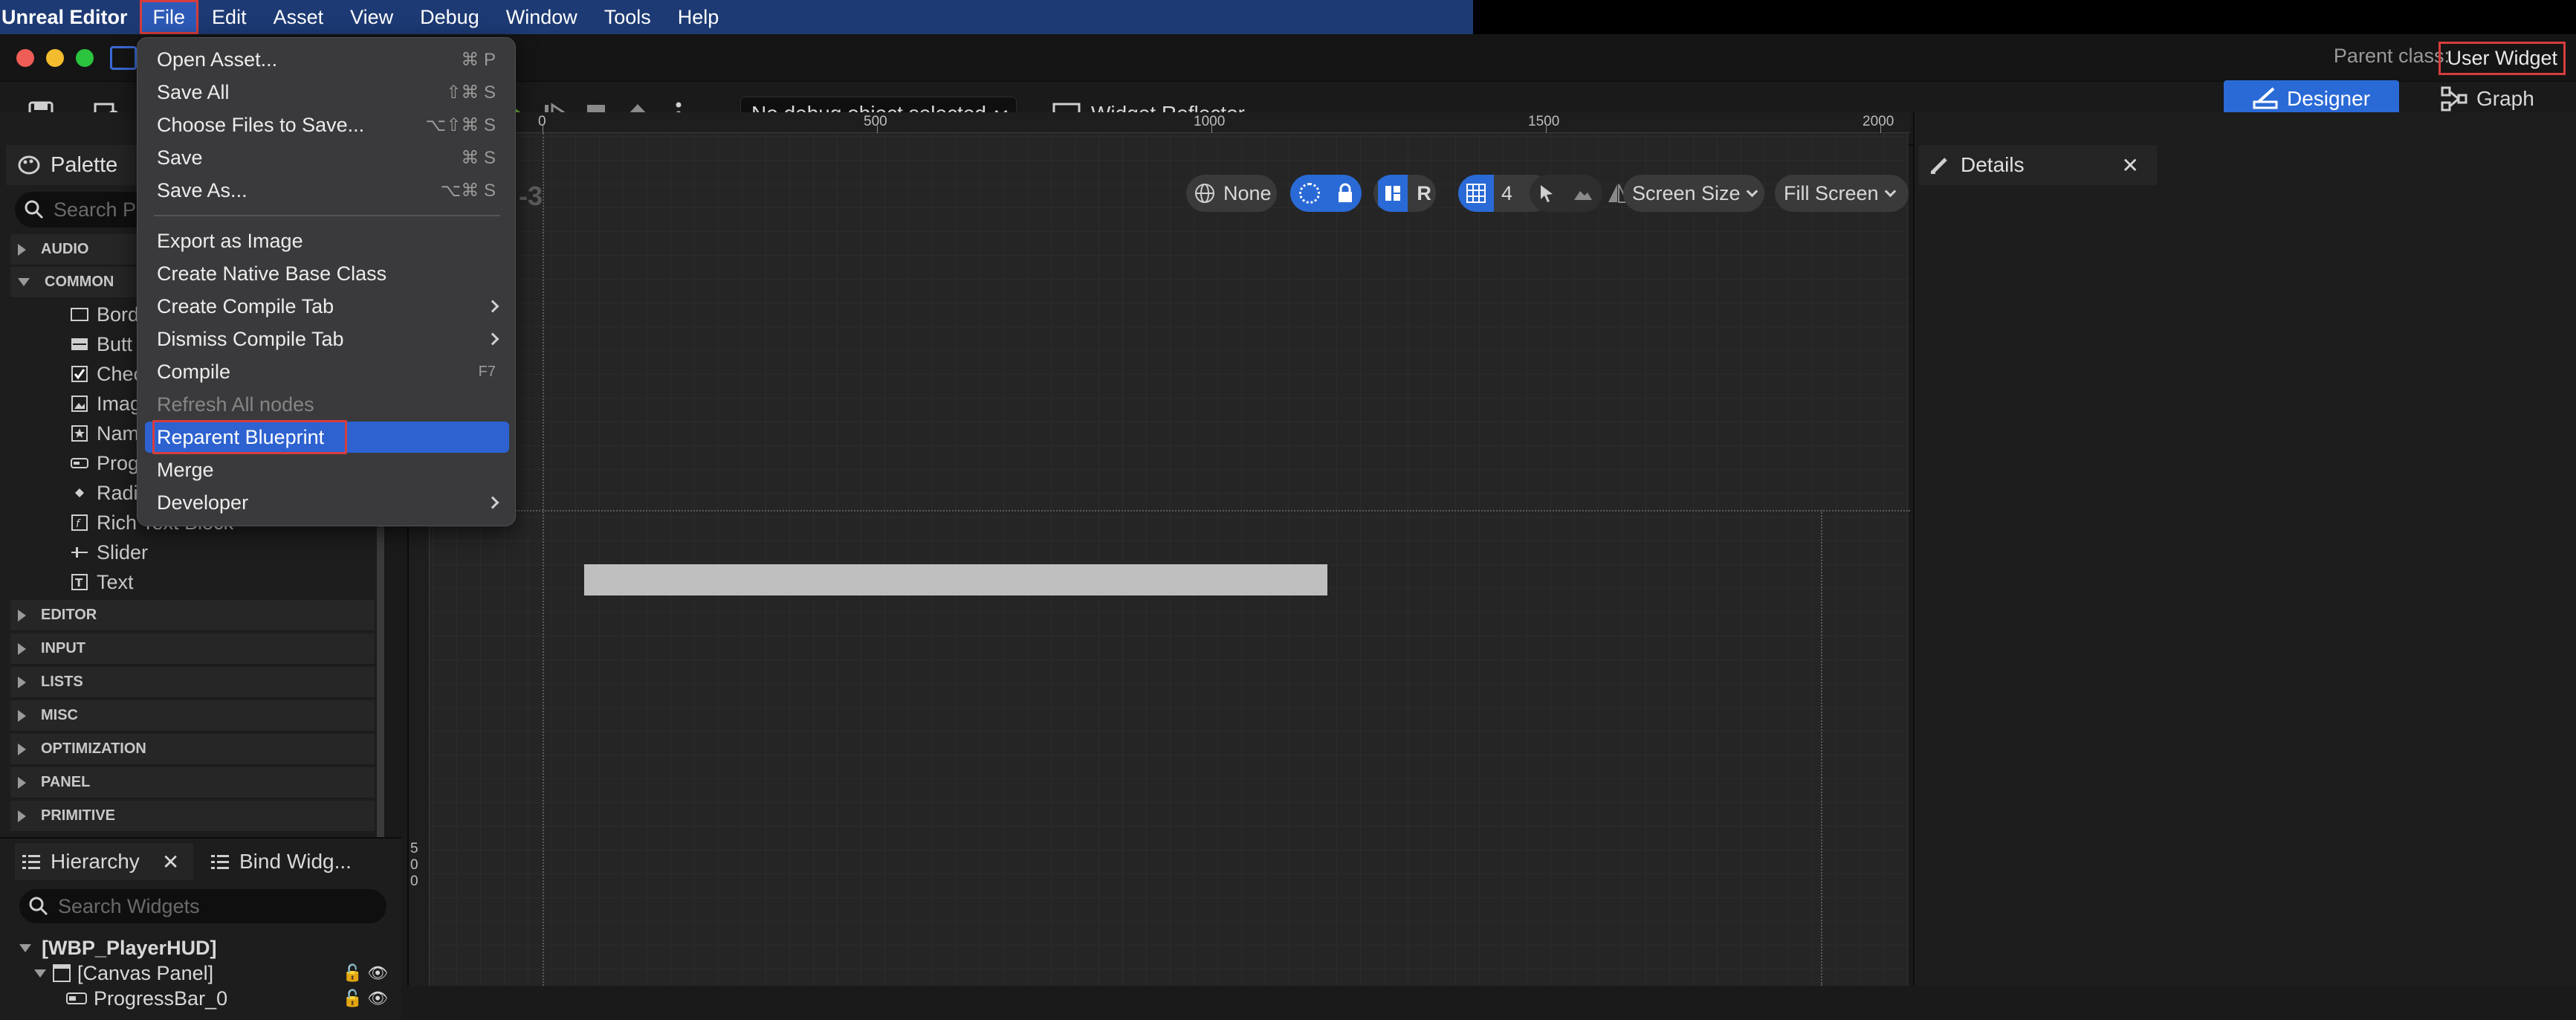 The height and width of the screenshot is (1020, 2576). What do you see at coordinates (229, 17) in the screenshot?
I see `menu-edit: Edit` at bounding box center [229, 17].